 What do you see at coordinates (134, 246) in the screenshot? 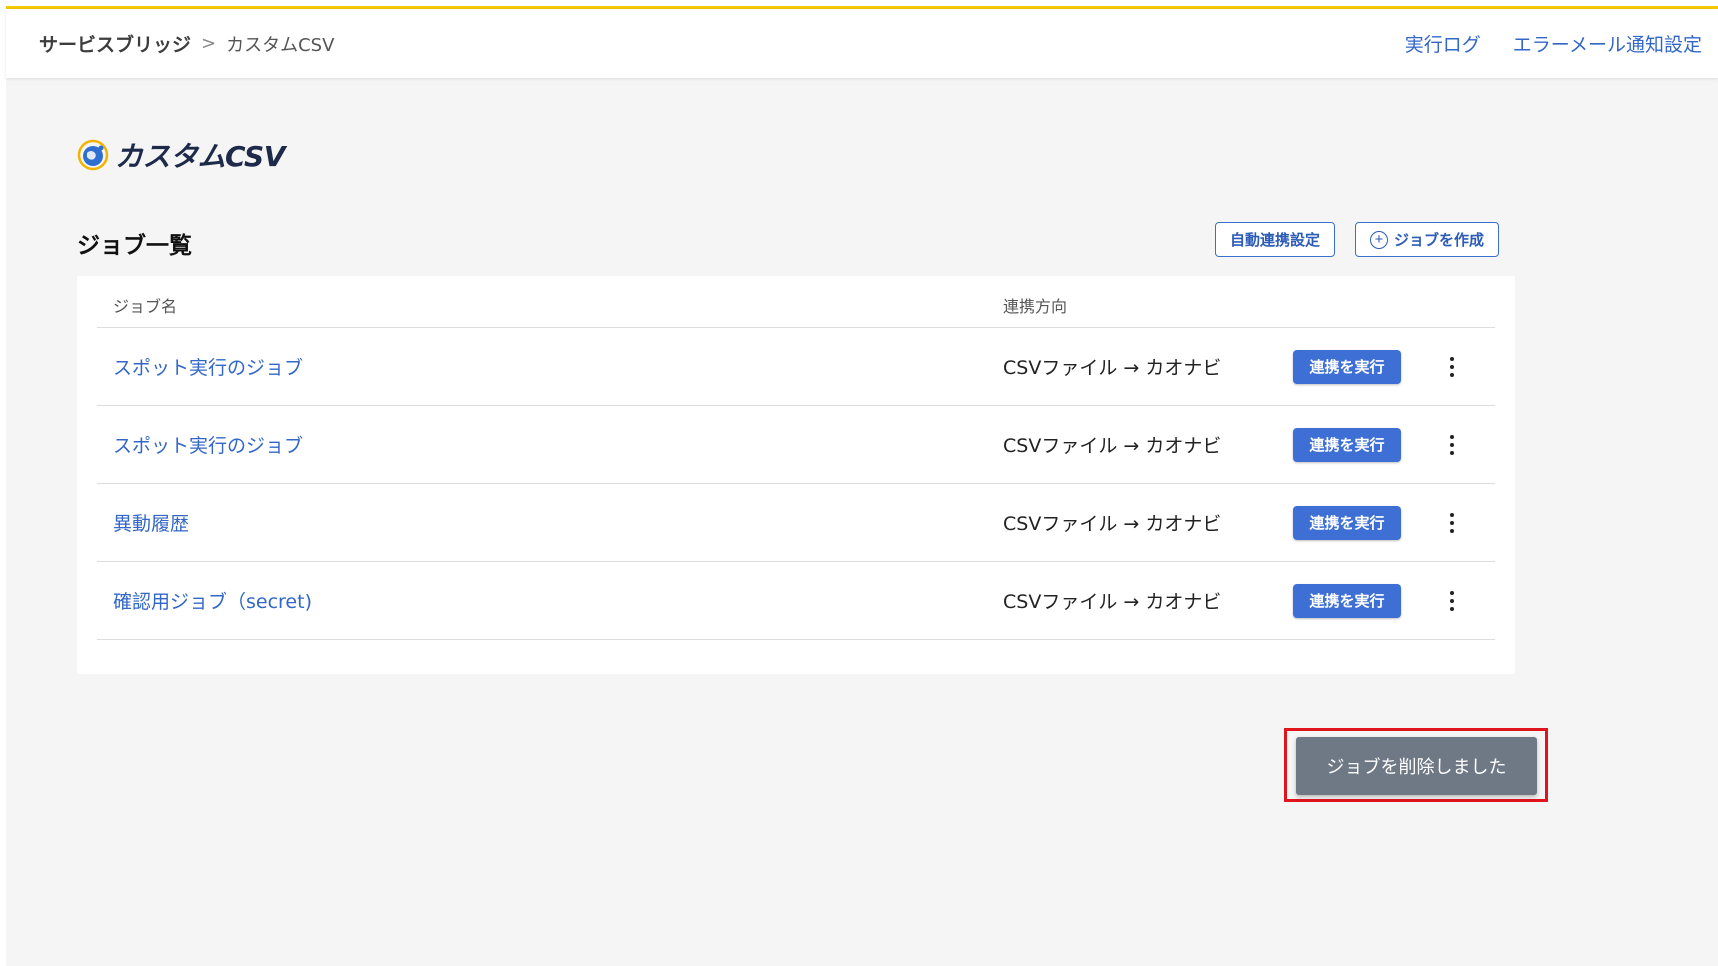
I see `page-title: ジョブ一覧` at bounding box center [134, 246].